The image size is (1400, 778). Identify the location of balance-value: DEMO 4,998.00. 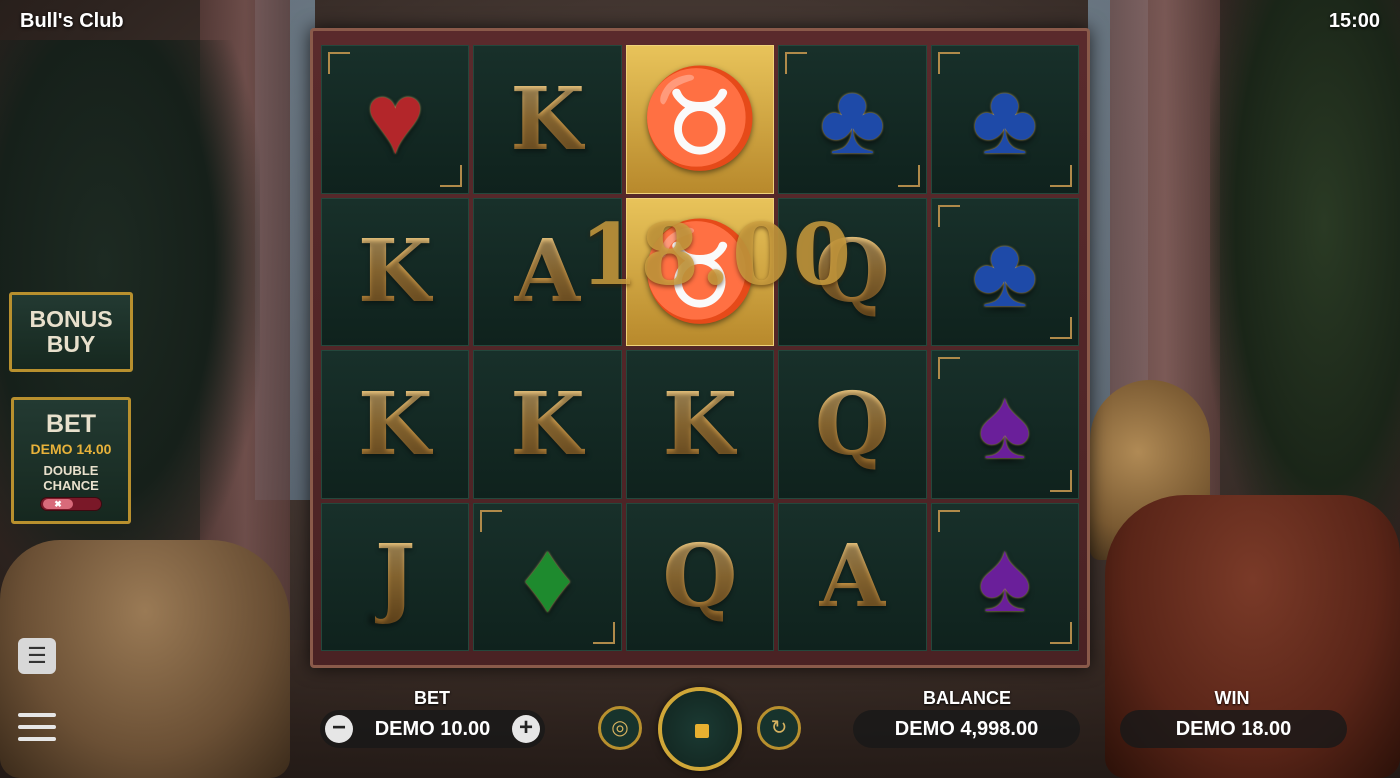
(966, 728).